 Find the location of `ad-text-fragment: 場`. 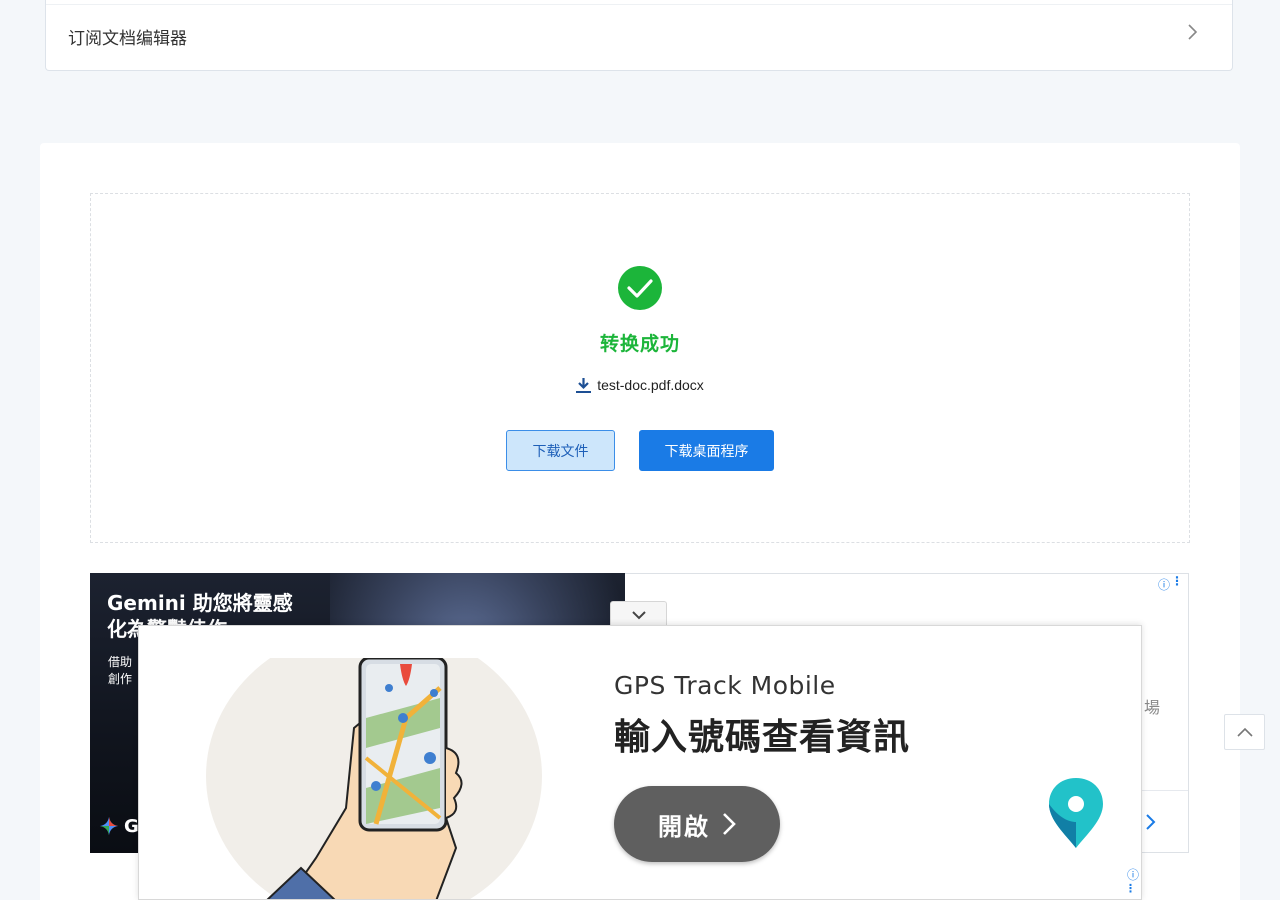

ad-text-fragment: 場 is located at coordinates (1151, 707).